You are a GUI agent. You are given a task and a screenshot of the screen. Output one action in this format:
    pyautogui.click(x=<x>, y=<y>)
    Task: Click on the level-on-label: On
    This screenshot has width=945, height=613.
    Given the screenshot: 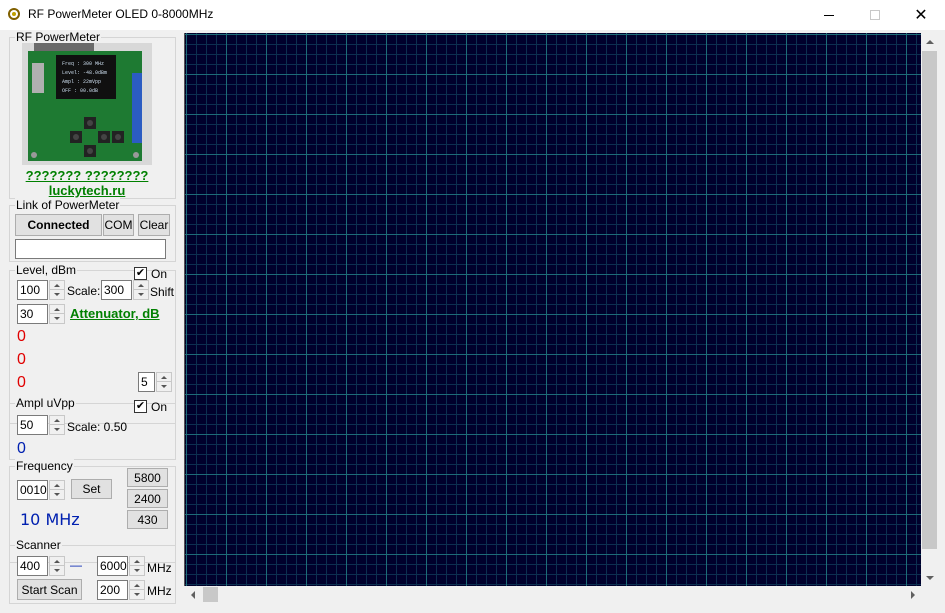 What is the action you would take?
    pyautogui.click(x=159, y=274)
    